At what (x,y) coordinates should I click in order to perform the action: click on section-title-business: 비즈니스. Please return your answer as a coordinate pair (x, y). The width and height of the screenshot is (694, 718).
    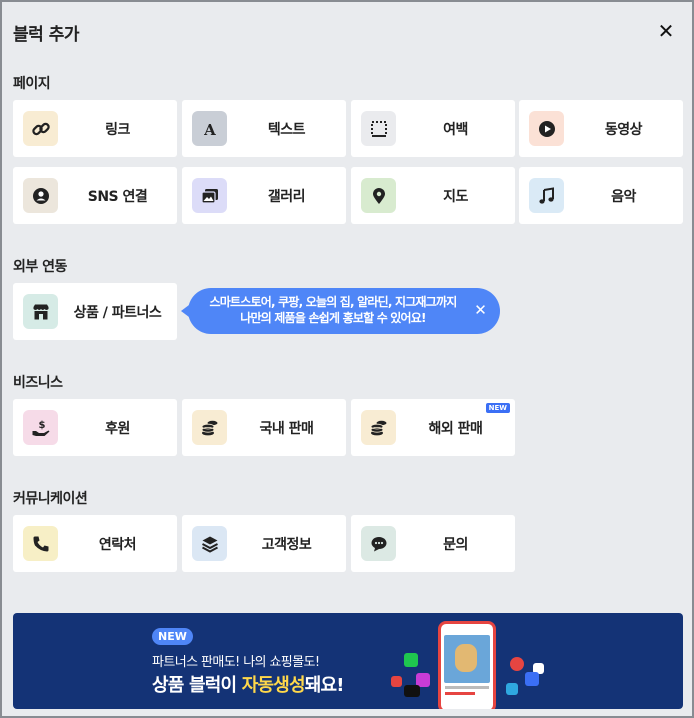
    Looking at the image, I should click on (38, 383).